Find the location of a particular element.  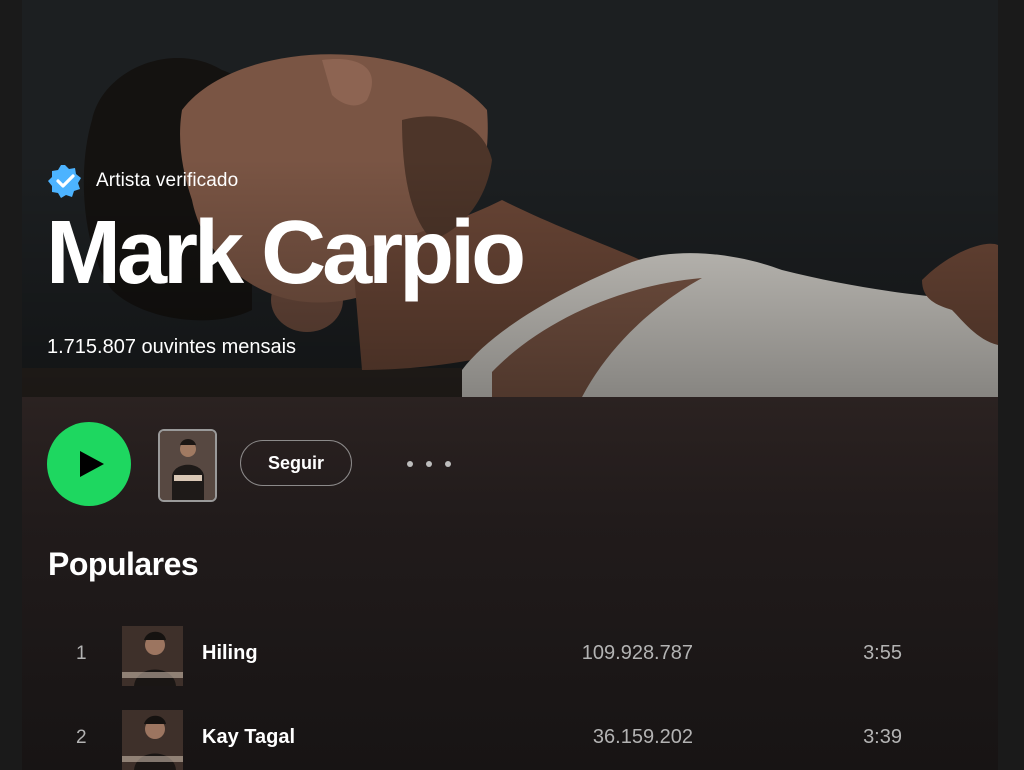

verified-badge-icon is located at coordinates (65, 181).